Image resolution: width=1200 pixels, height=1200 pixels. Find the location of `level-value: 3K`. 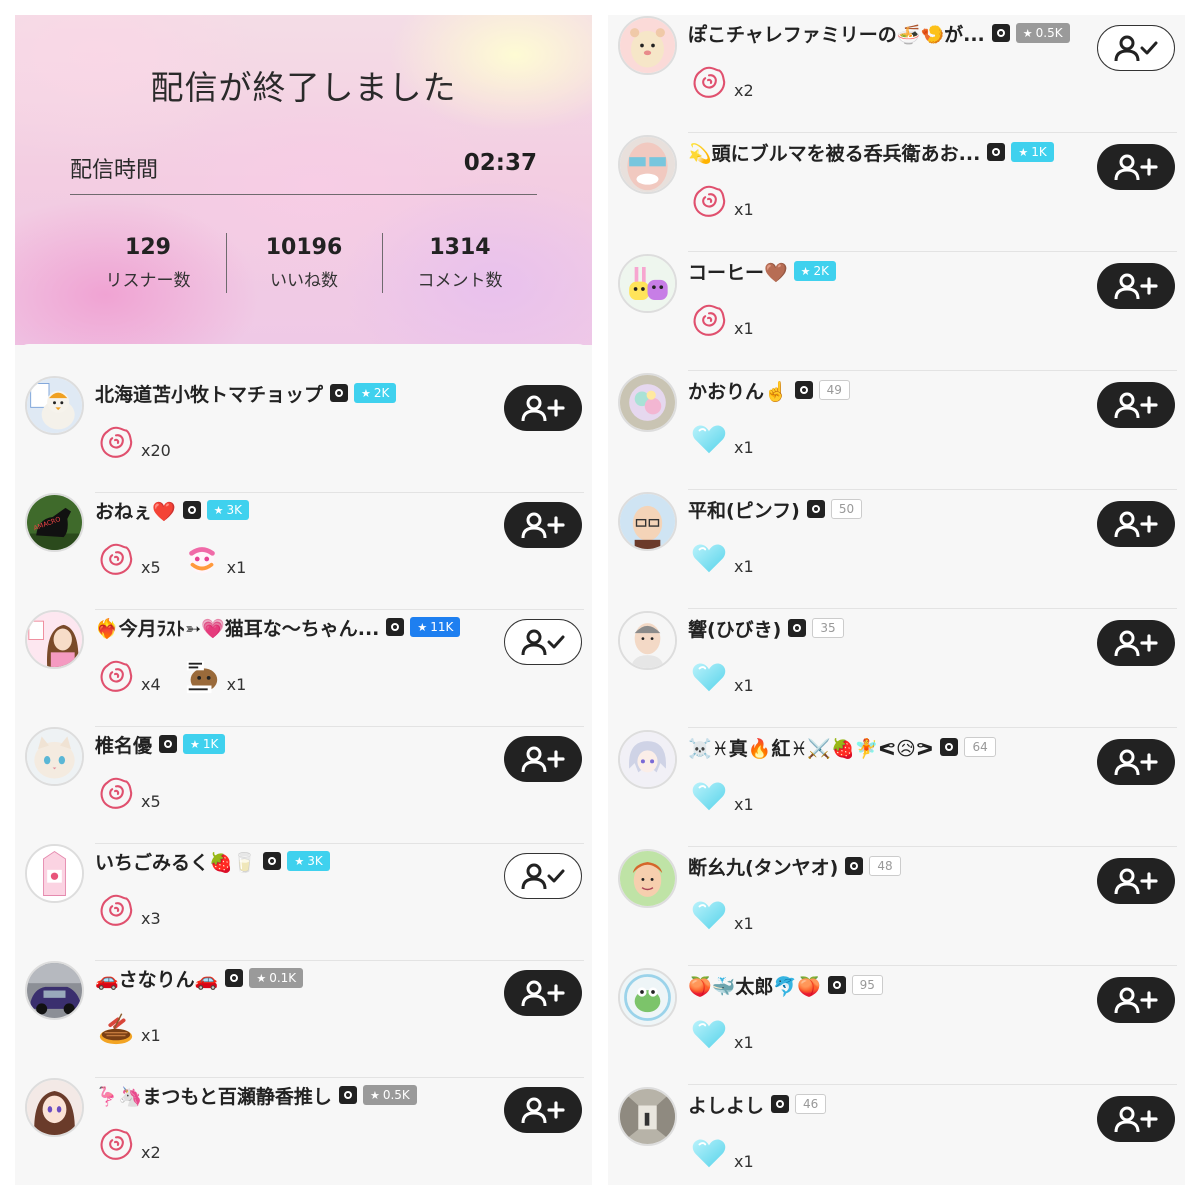

level-value: 3K is located at coordinates (234, 510).